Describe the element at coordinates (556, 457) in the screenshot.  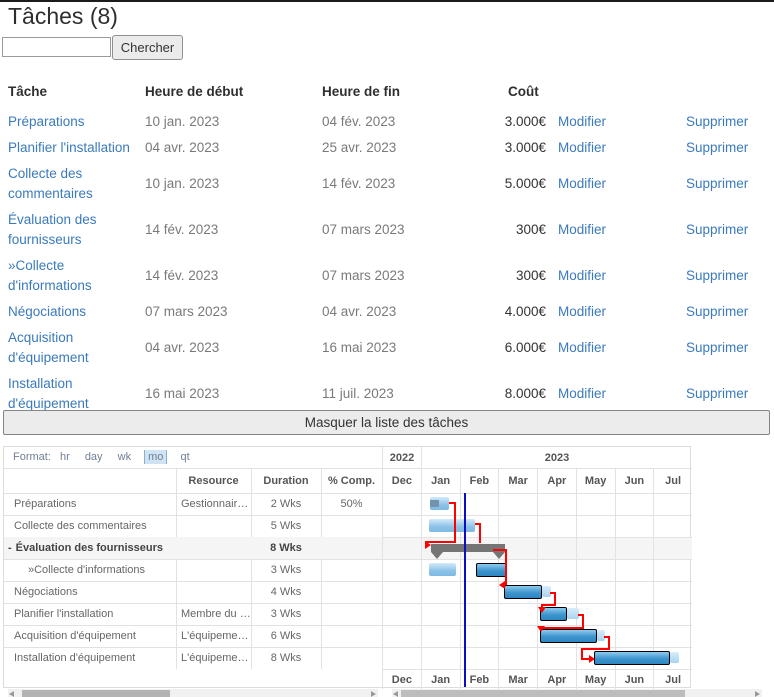
I see `year-header-2023: 2023` at that location.